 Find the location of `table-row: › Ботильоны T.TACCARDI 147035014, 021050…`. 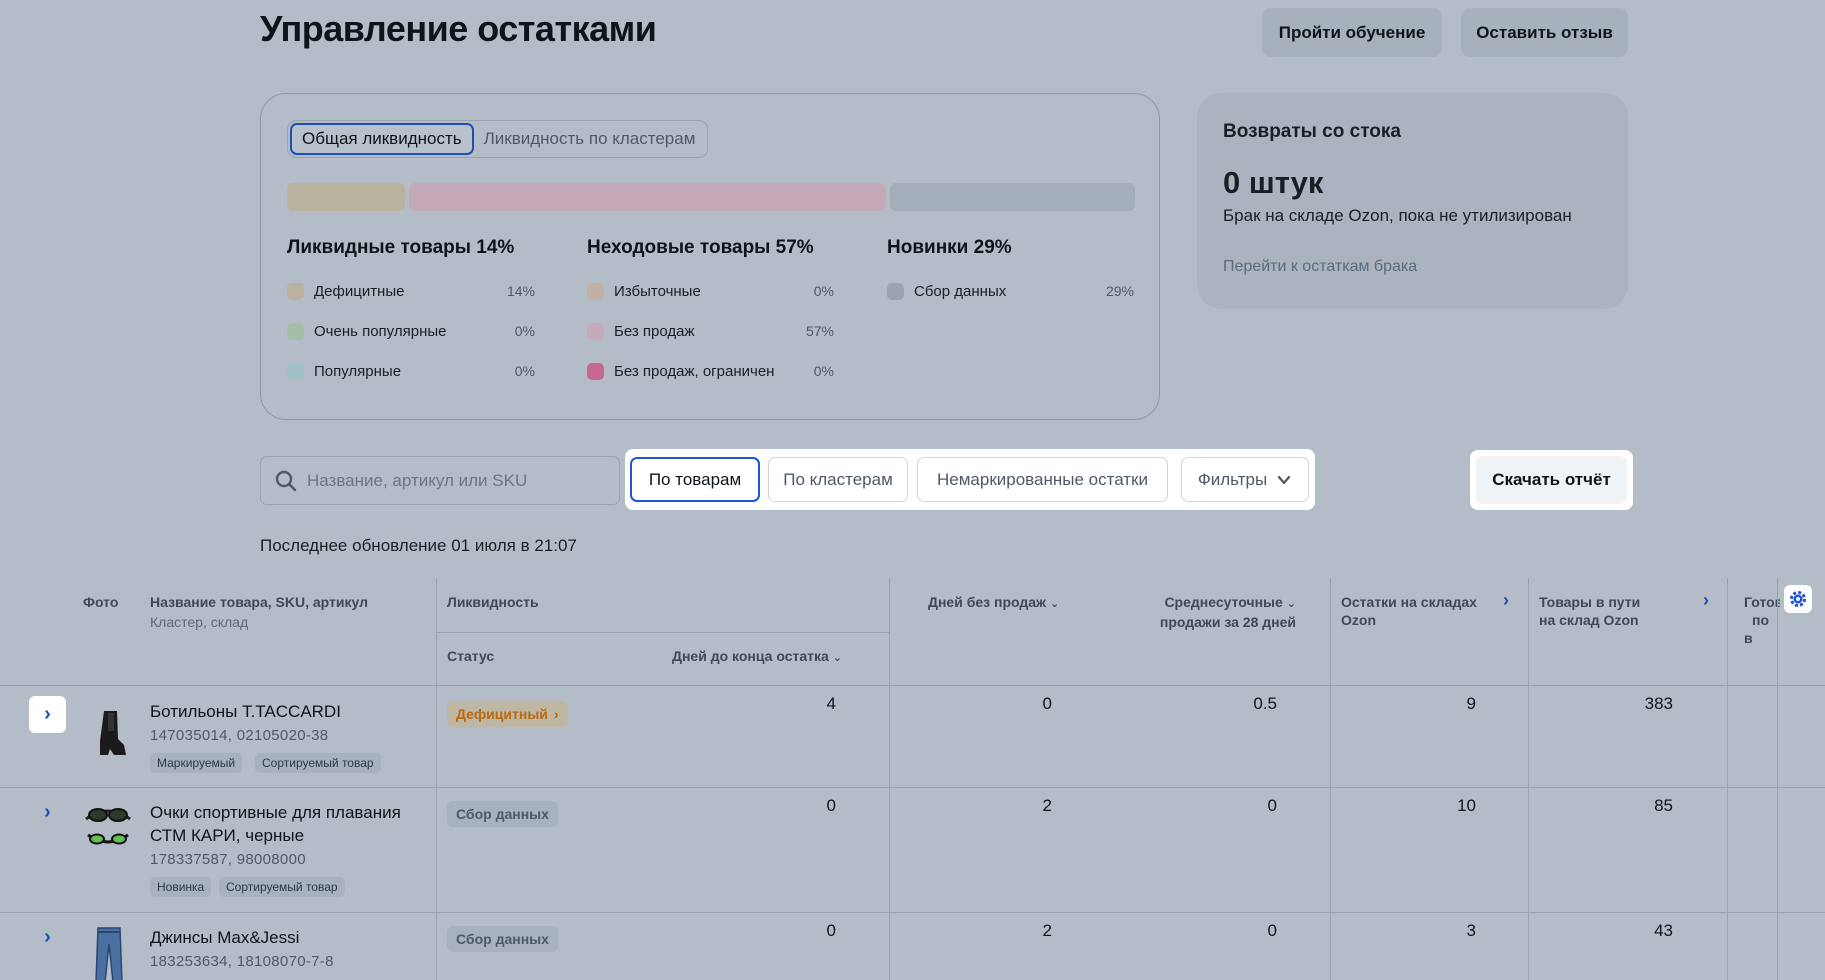

table-row: › Ботильоны T.TACCARDI 147035014, 021050… is located at coordinates (912, 737).